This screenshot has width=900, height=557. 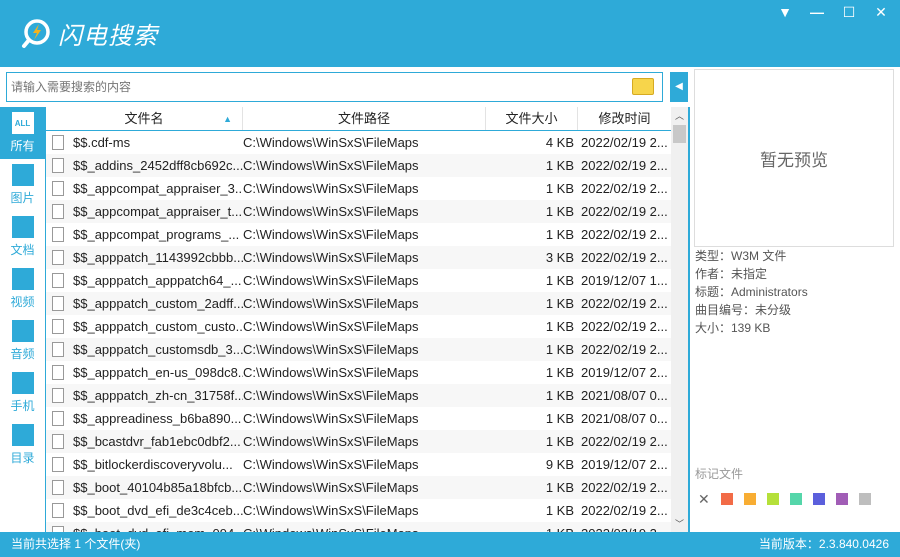 What do you see at coordinates (679, 523) in the screenshot?
I see `scroll-down-icon: ﹀` at bounding box center [679, 523].